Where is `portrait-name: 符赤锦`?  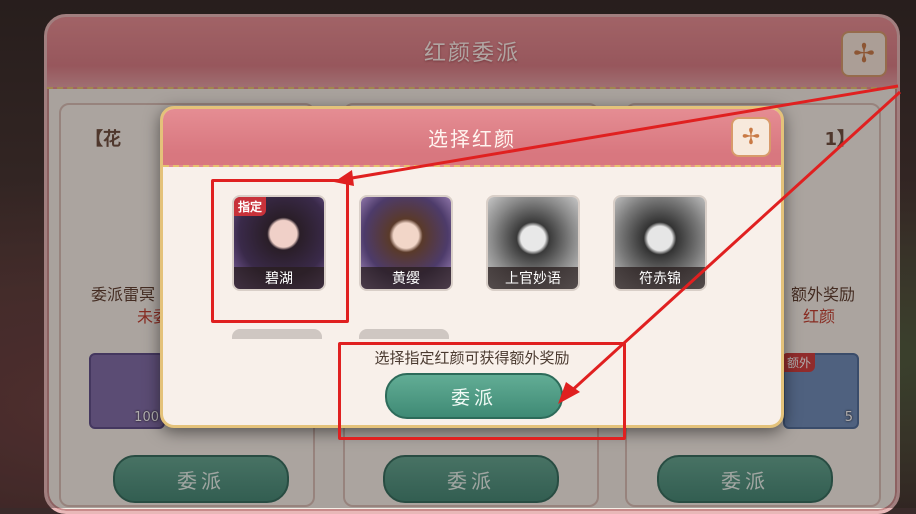 portrait-name: 符赤锦 is located at coordinates (660, 278).